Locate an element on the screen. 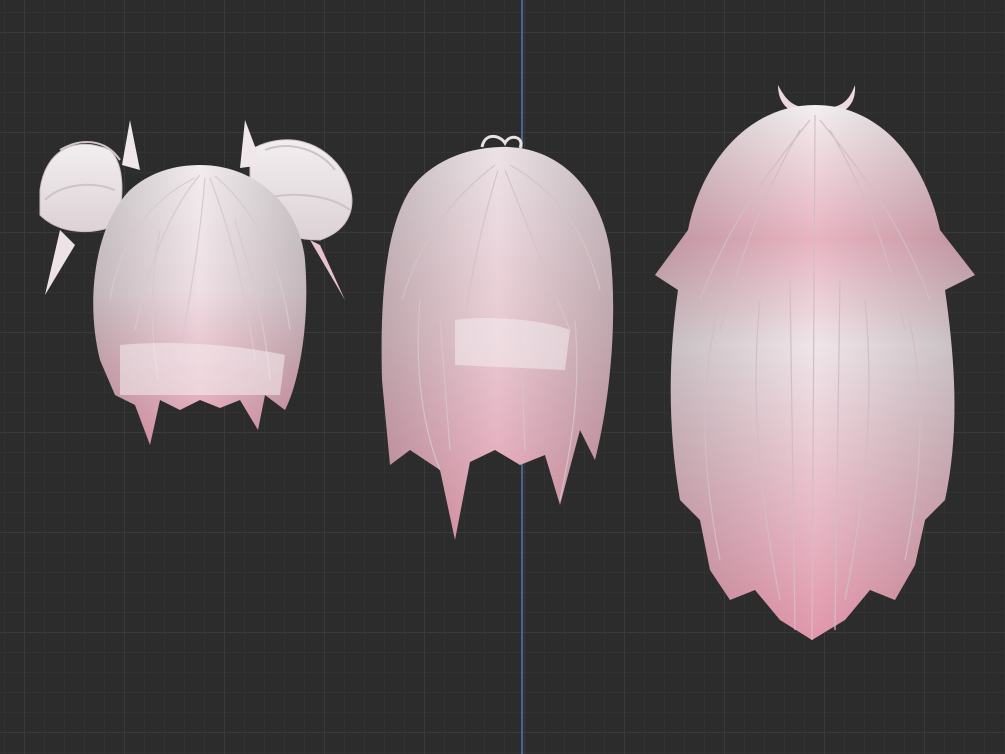  twin-buns-bob-hair-model is located at coordinates (196, 282).